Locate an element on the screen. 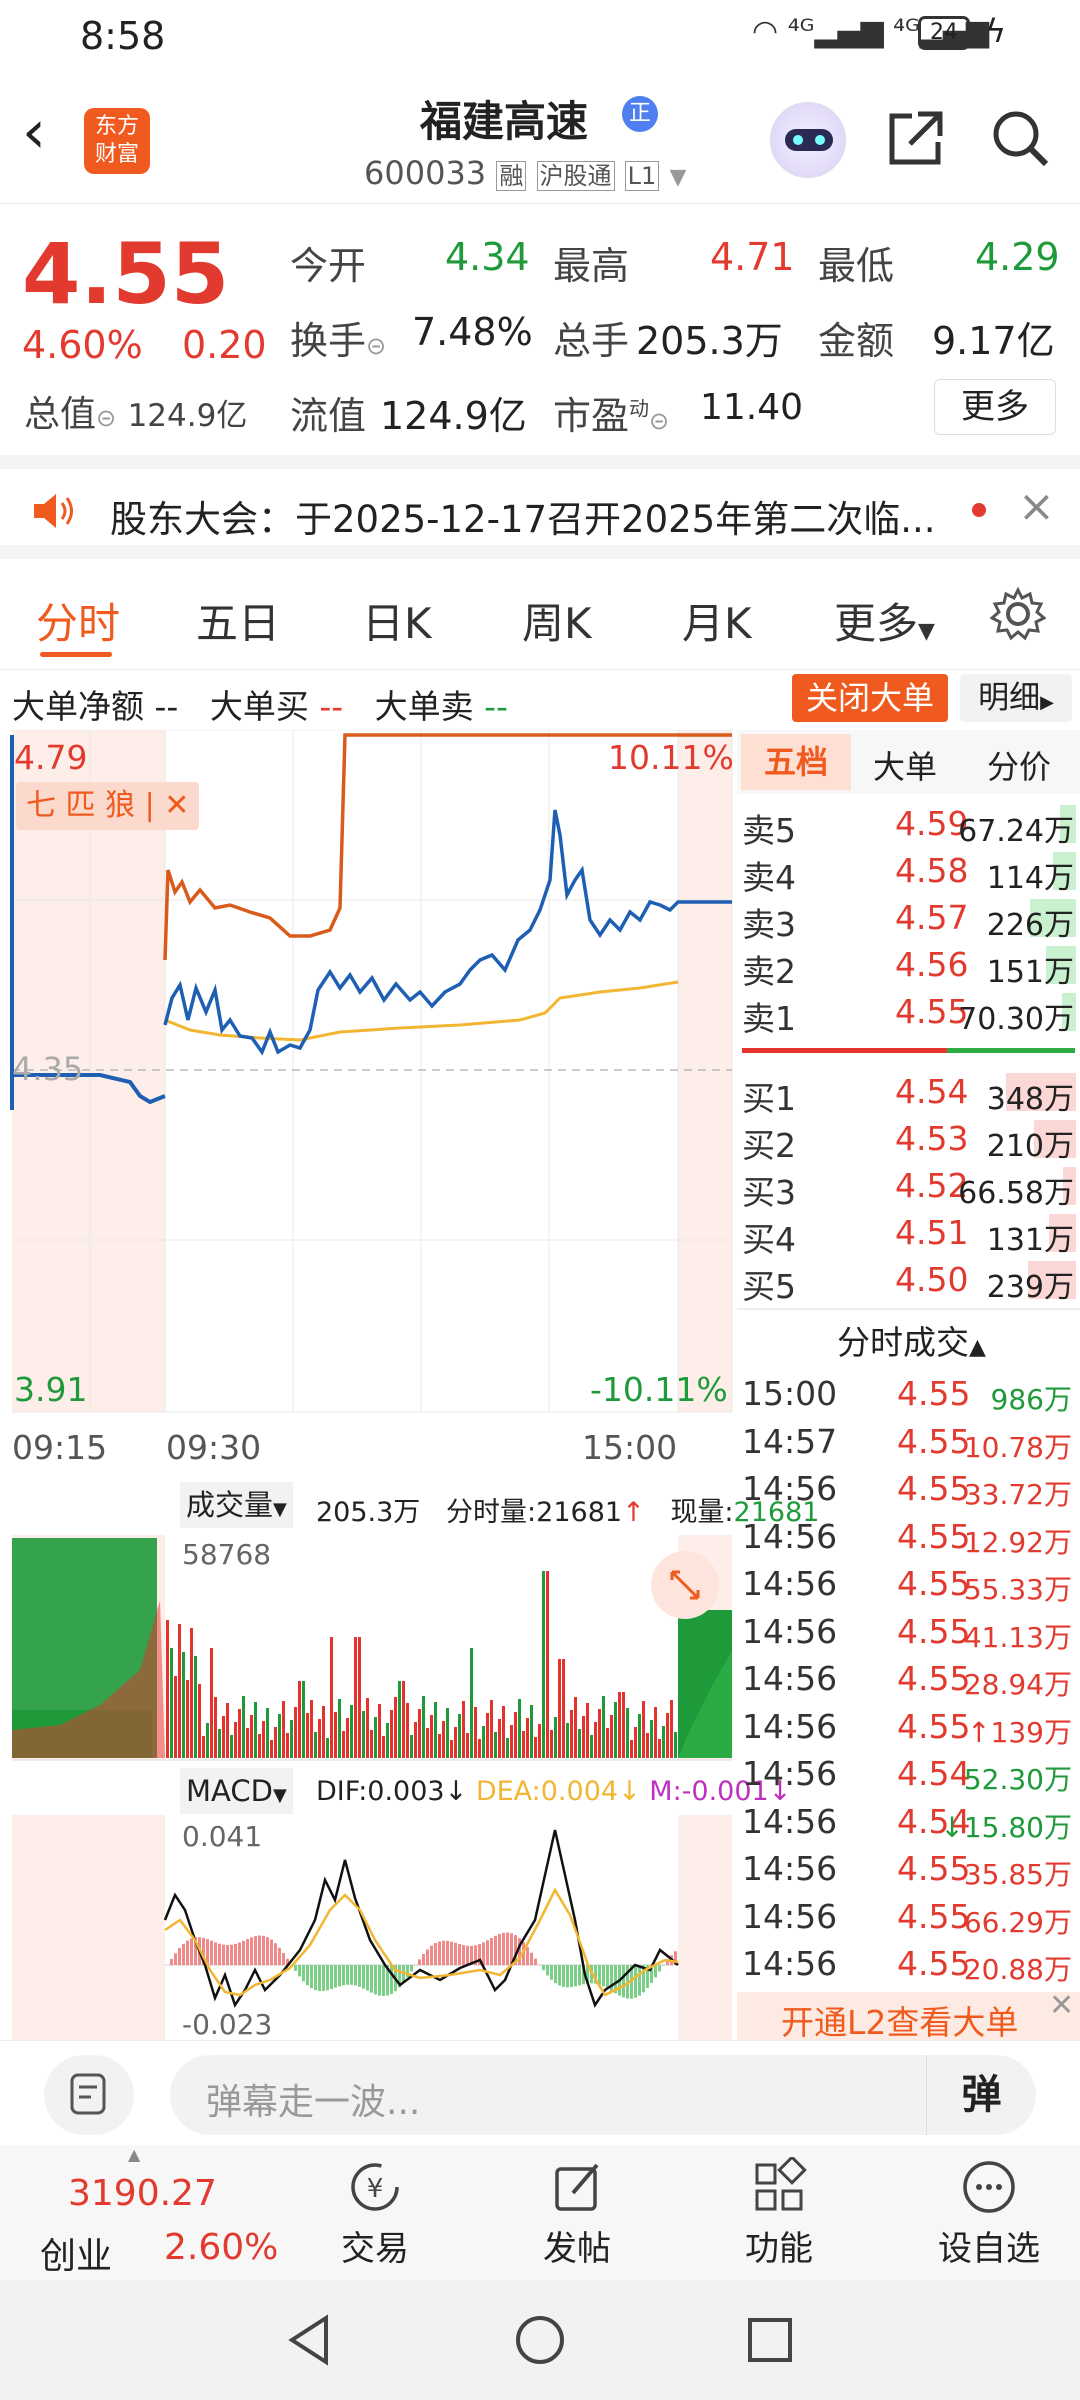 The width and height of the screenshot is (1080, 2400). back-icon: ‹ is located at coordinates (34, 132).